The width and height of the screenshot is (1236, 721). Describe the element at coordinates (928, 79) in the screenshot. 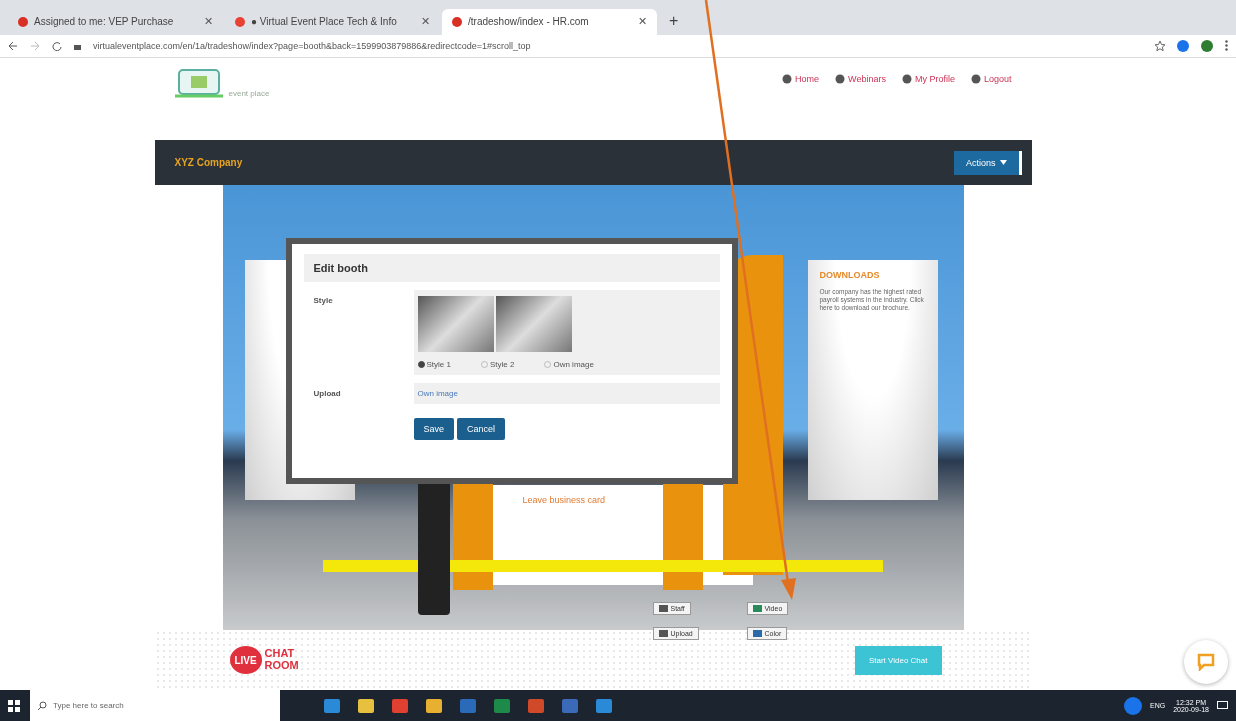

I see `nav-link: My Profile` at that location.